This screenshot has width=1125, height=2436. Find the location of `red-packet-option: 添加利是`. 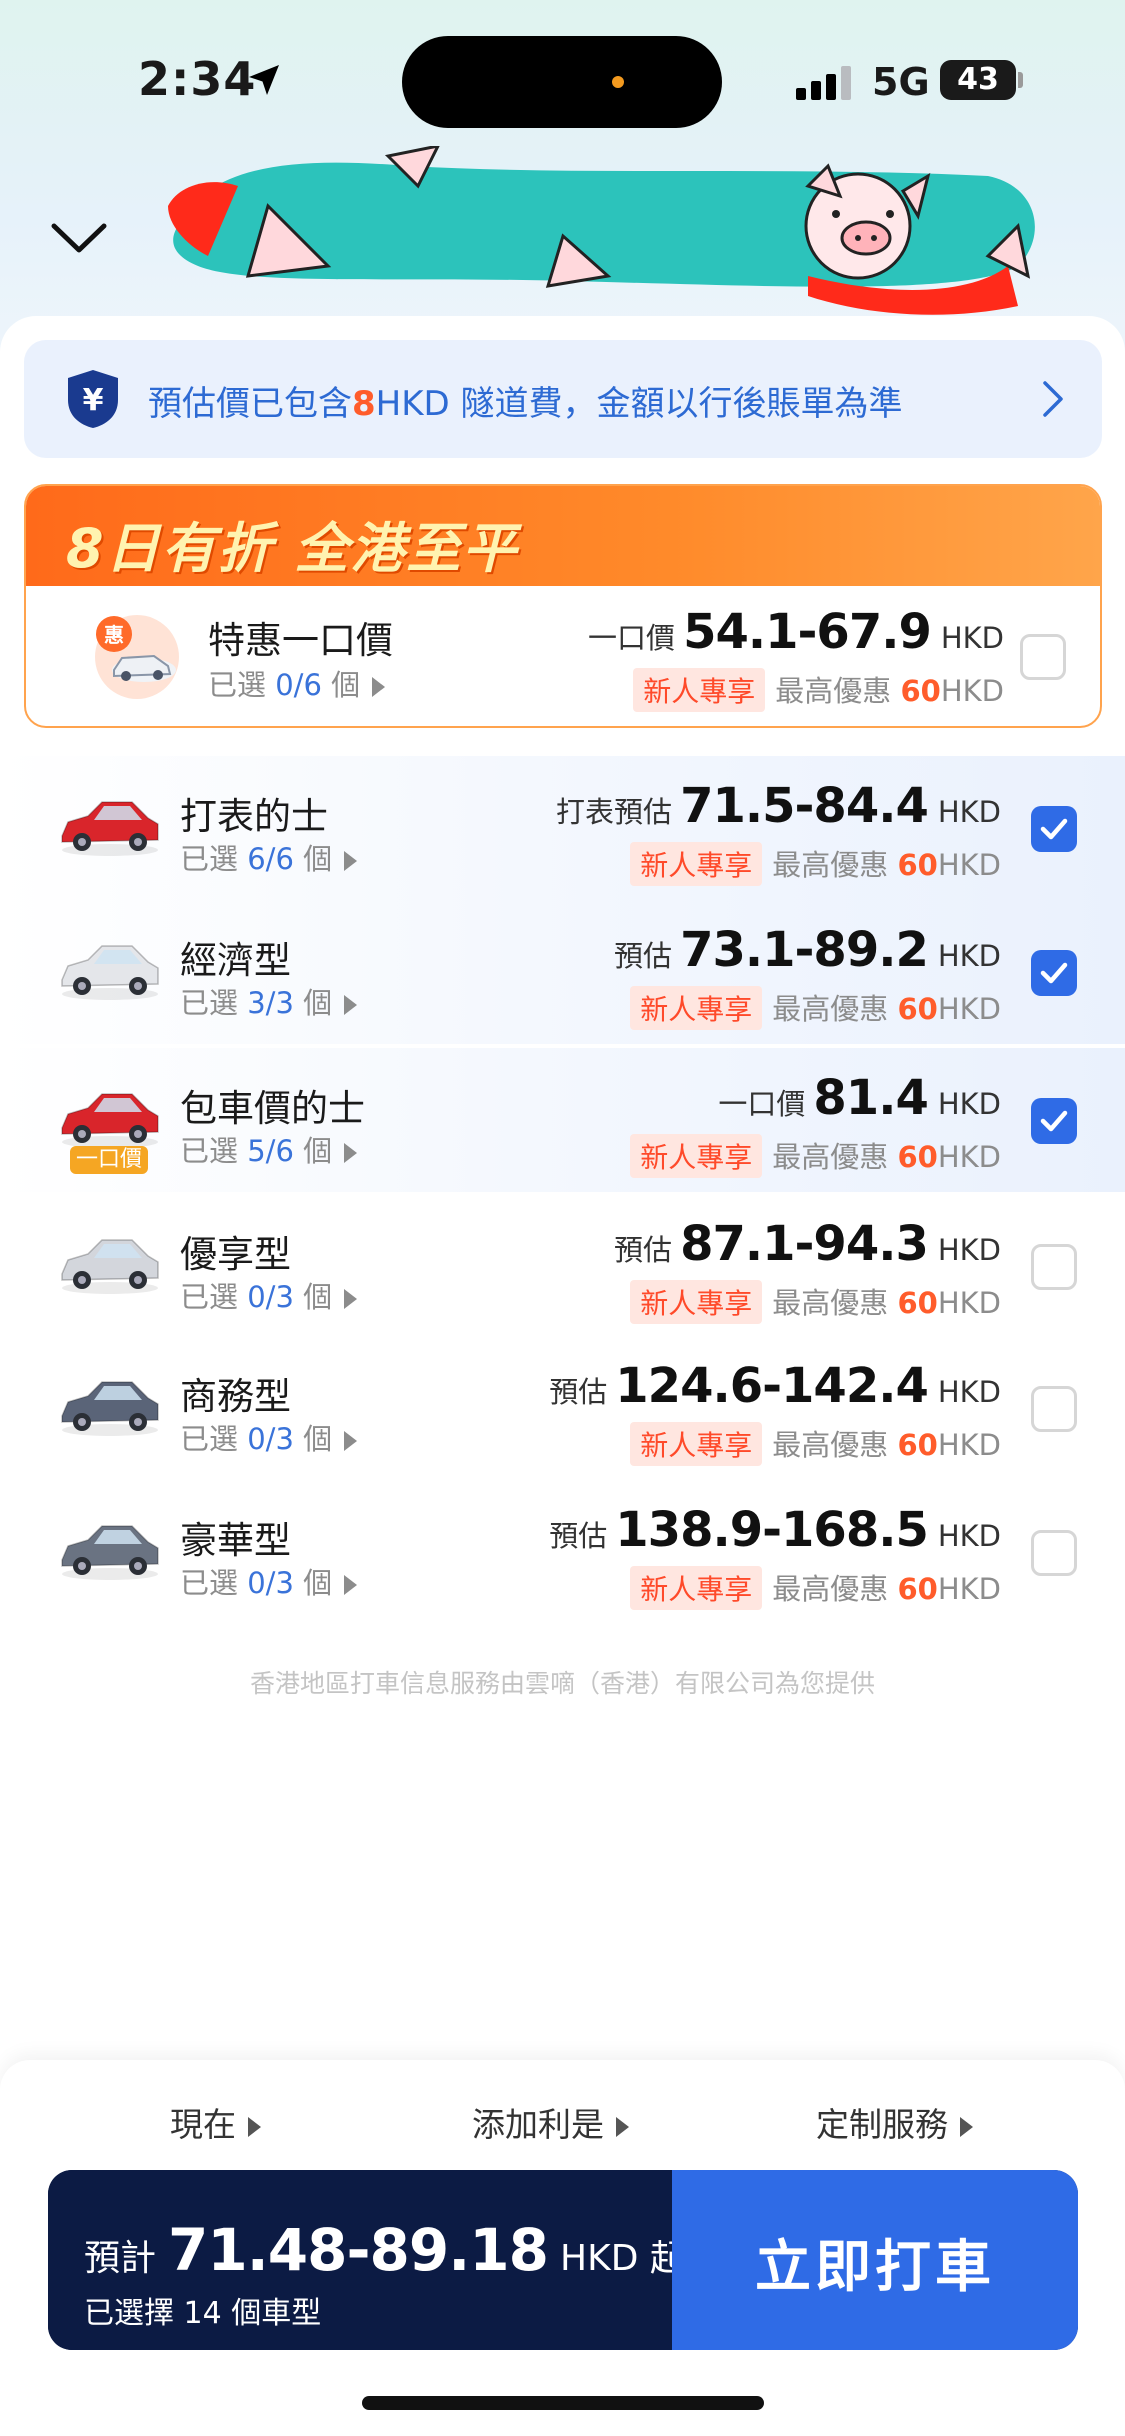

red-packet-option: 添加利是 is located at coordinates (550, 2122).